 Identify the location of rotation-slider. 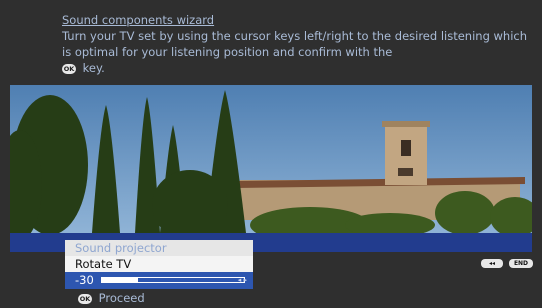
(173, 280).